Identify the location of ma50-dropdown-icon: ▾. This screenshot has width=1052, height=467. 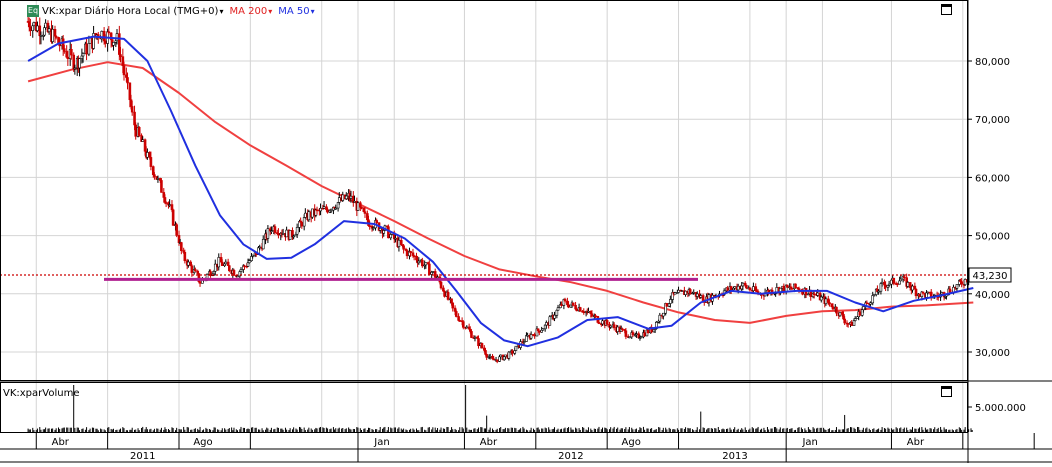
(313, 11).